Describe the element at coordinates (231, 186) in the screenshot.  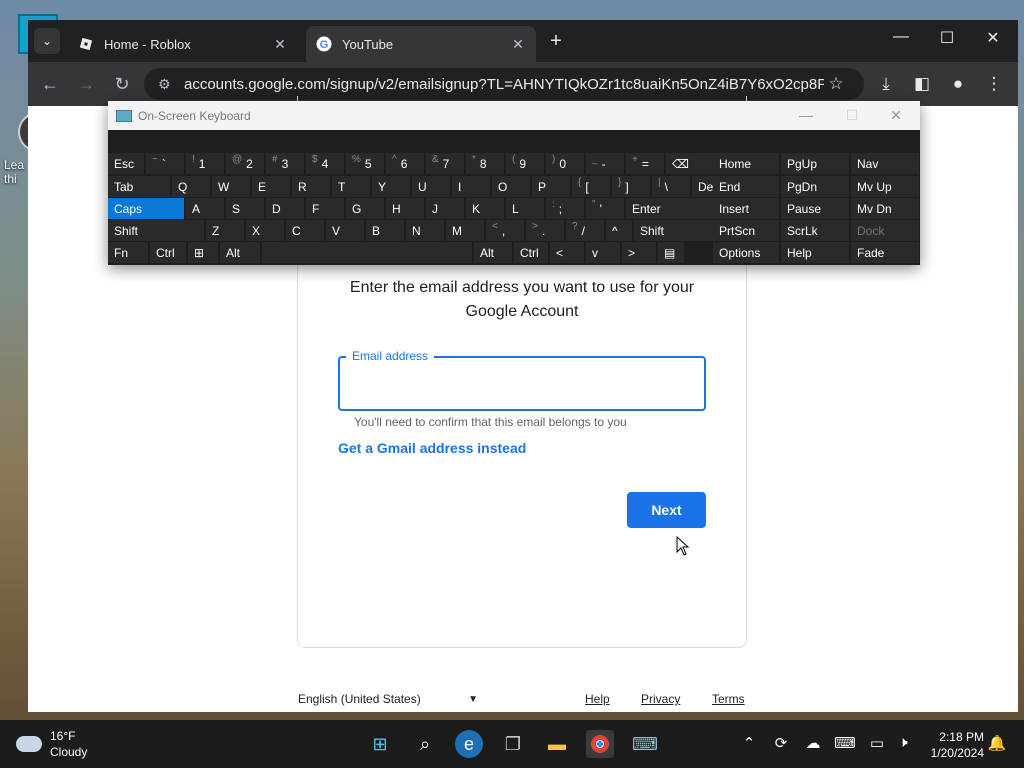
I see `osk-key-1-2: W` at that location.